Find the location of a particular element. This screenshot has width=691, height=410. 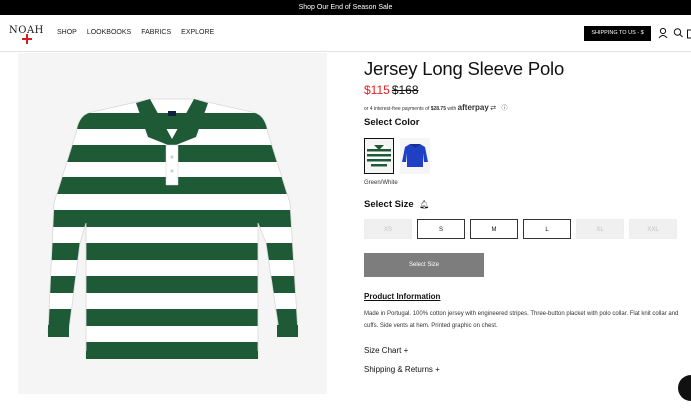

price: $115 $168 is located at coordinates (391, 90).